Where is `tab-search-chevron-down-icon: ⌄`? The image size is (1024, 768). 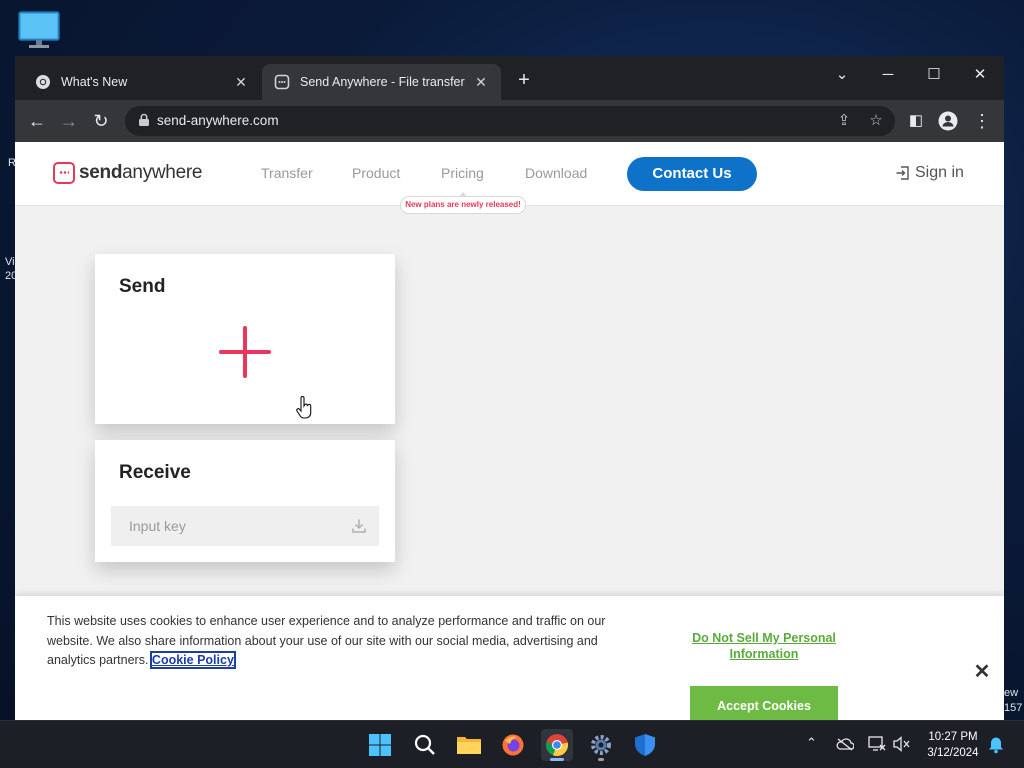
tab-search-chevron-down-icon: ⌄ is located at coordinates (842, 75).